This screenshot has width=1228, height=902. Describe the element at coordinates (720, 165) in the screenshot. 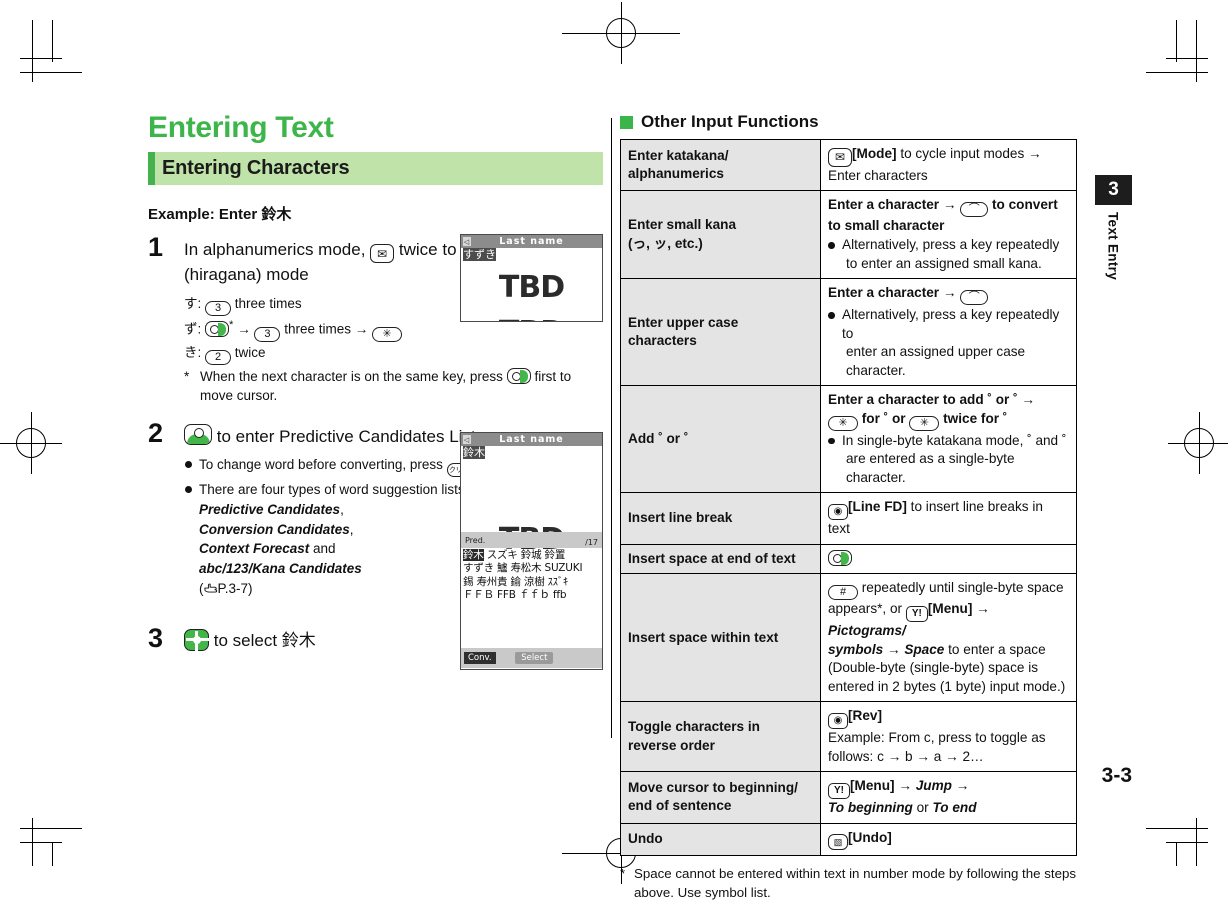

I see `row-label-enter-katakana: Enter katakana/alphanumerics` at that location.